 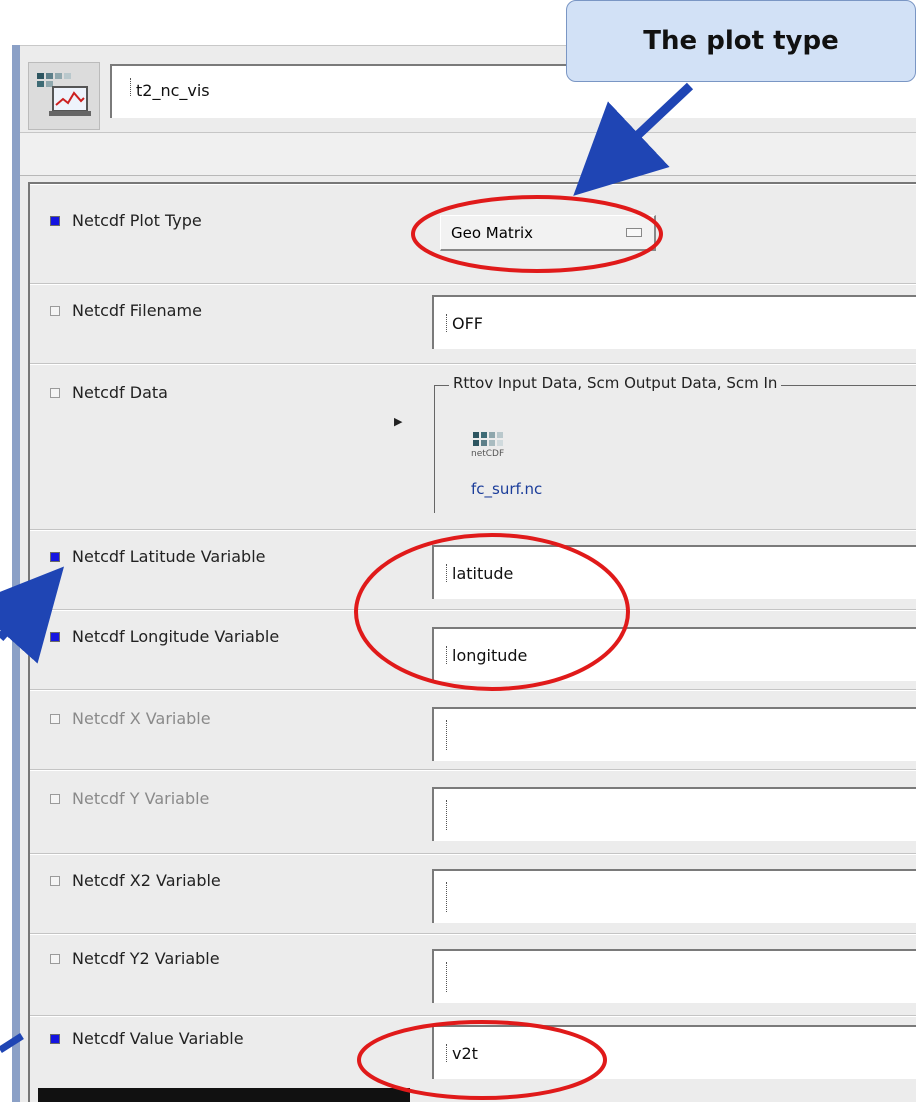 I want to click on left-arrow-value, so click(x=12, y=1043).